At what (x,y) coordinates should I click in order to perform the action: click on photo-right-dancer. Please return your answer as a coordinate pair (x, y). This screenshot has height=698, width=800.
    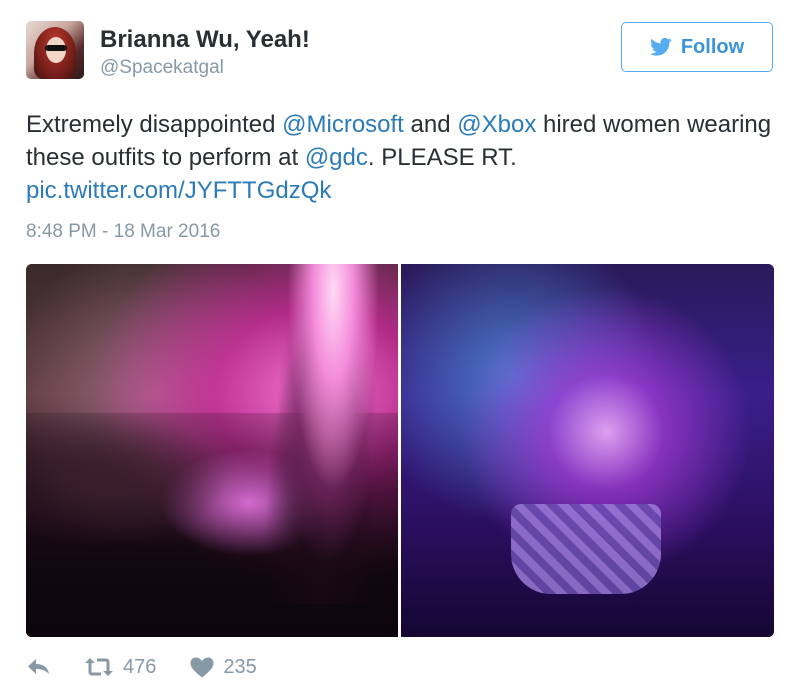
    Looking at the image, I should click on (586, 549).